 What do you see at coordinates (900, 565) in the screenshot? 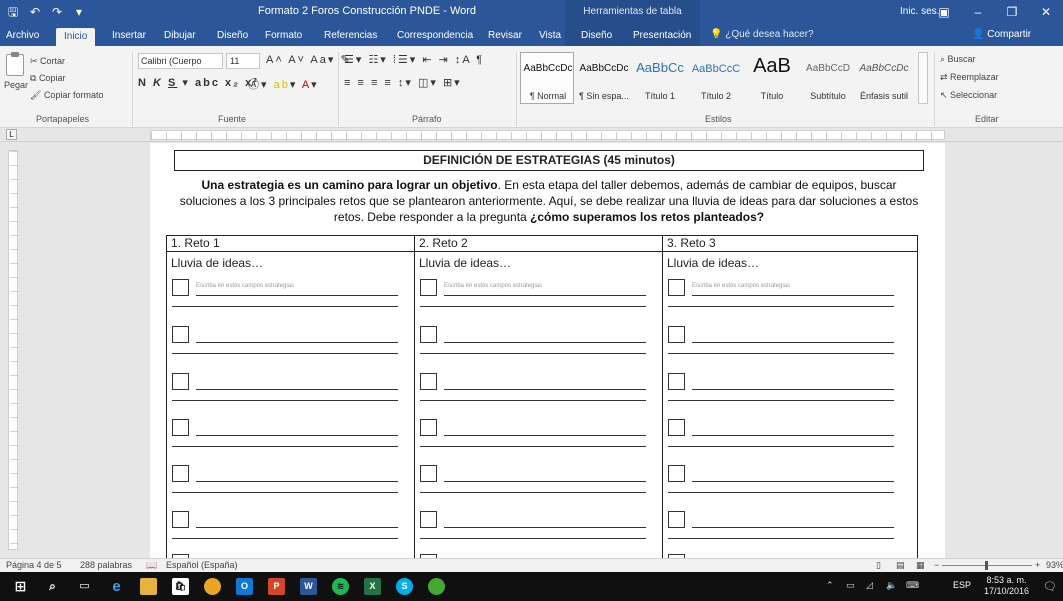
I see `print-layout-icon: ▤` at bounding box center [900, 565].